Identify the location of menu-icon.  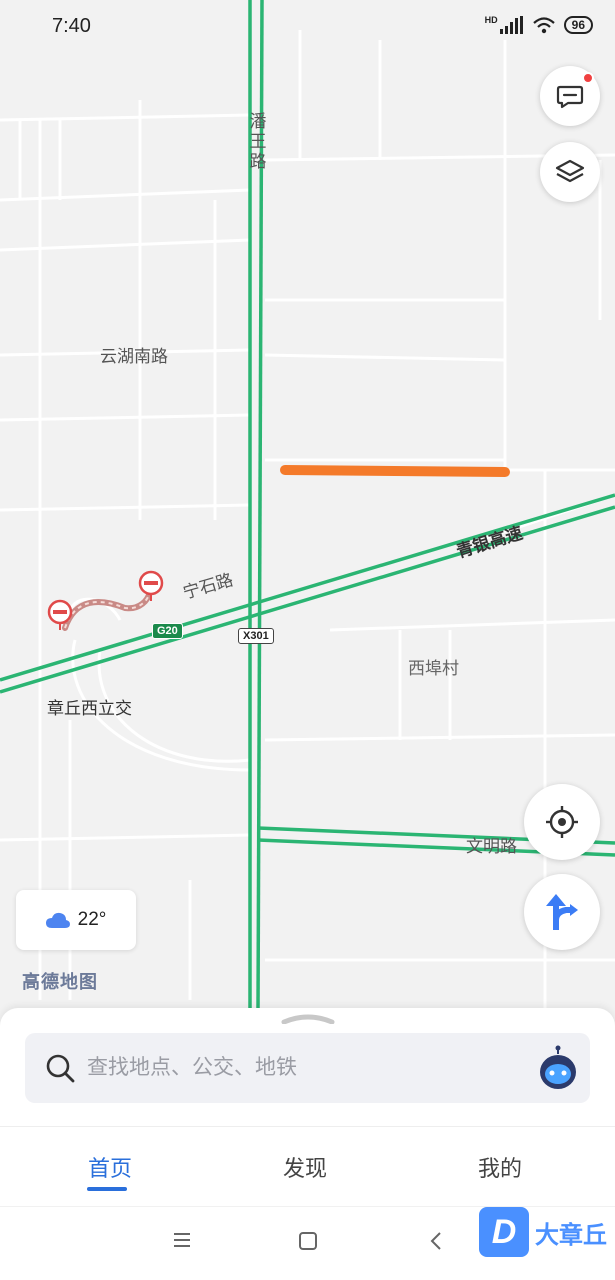
(182, 1240).